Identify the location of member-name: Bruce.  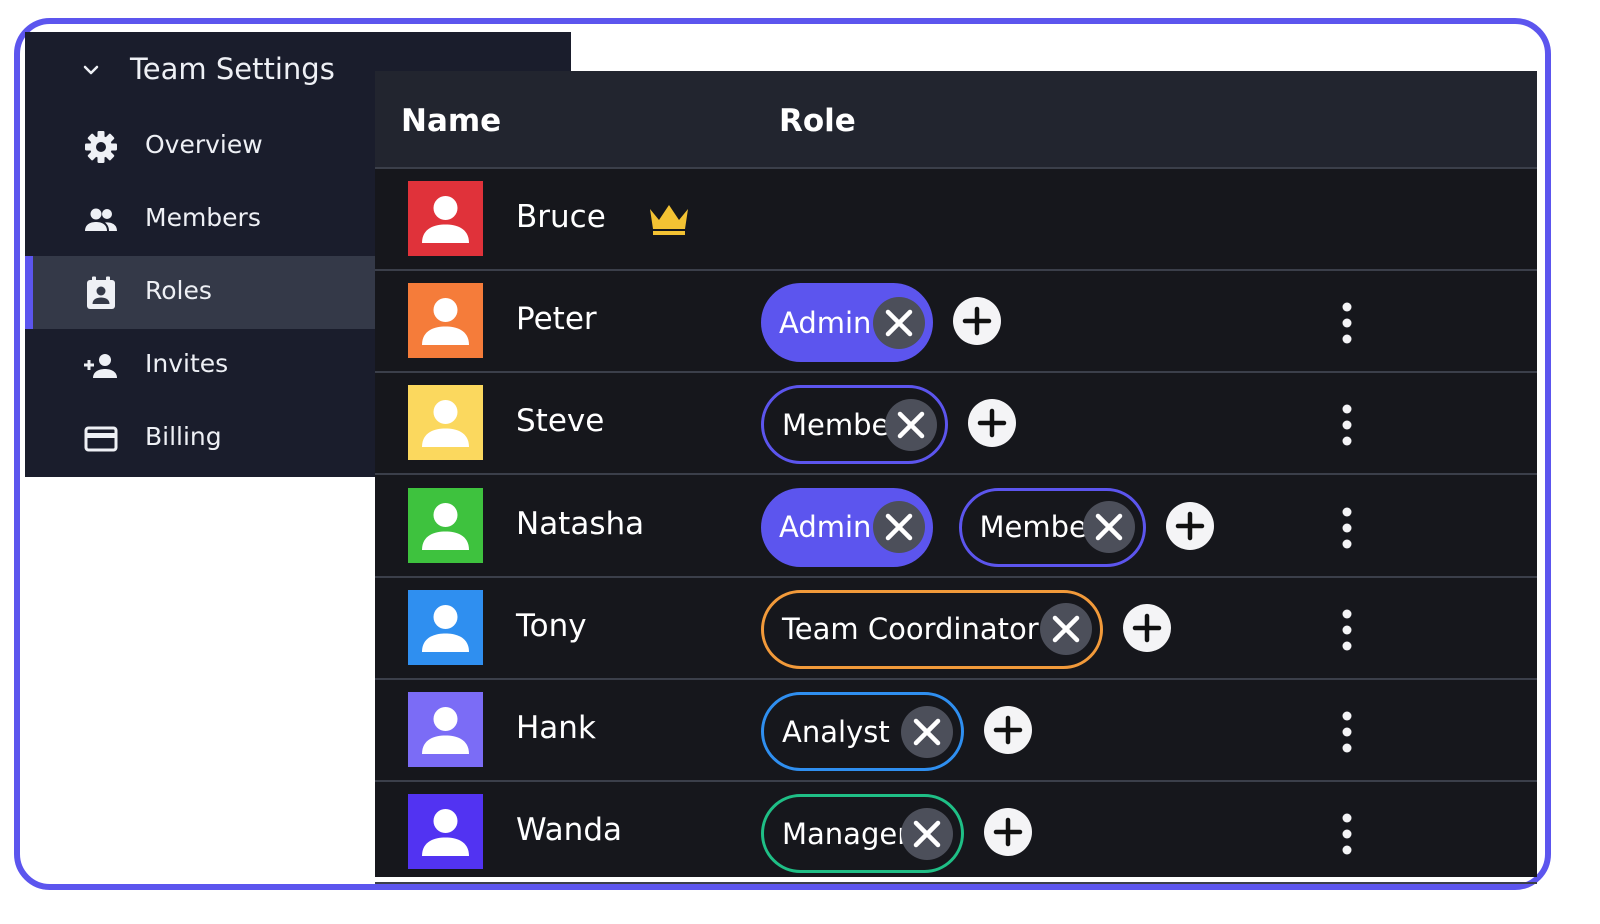
(561, 217).